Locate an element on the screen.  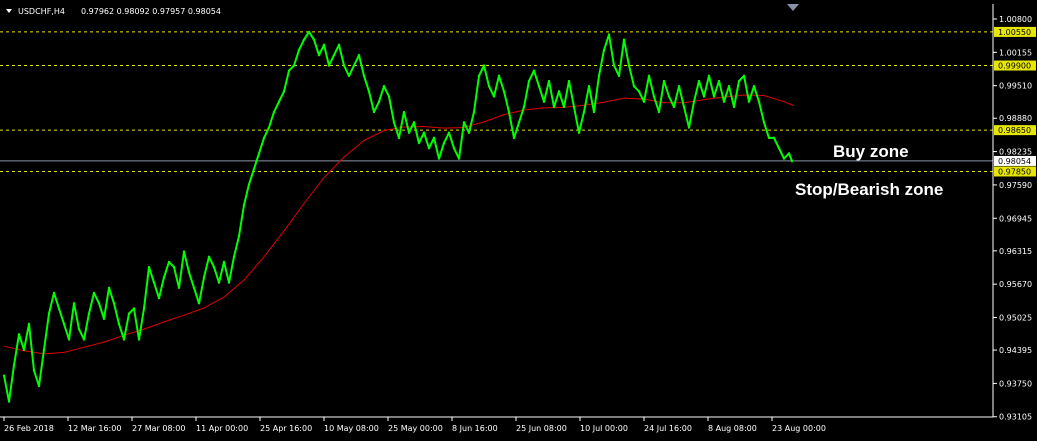
y-tick-label: 0.98880 is located at coordinates (1015, 118).